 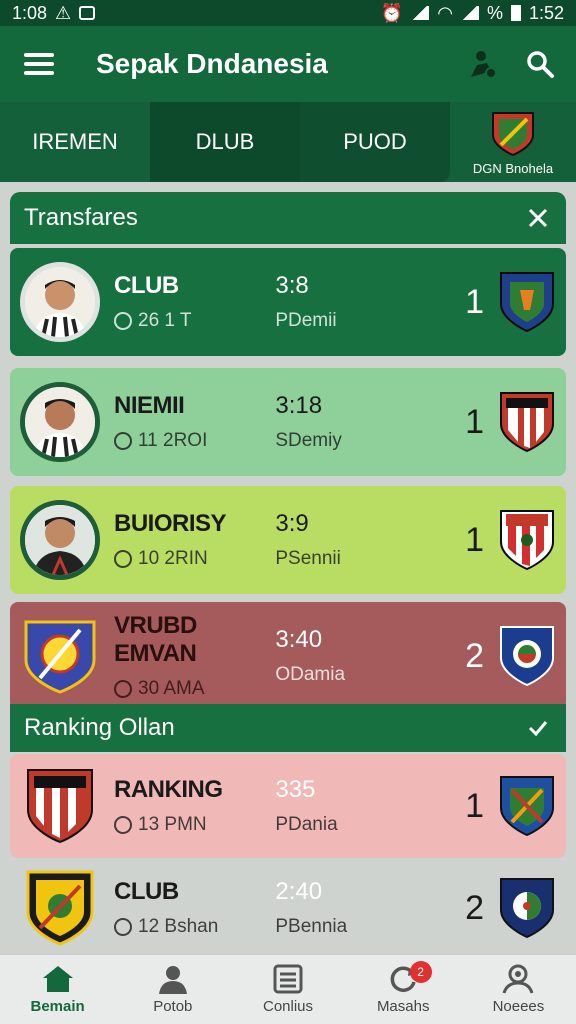 I want to click on nav-label: Noeees, so click(x=518, y=1006).